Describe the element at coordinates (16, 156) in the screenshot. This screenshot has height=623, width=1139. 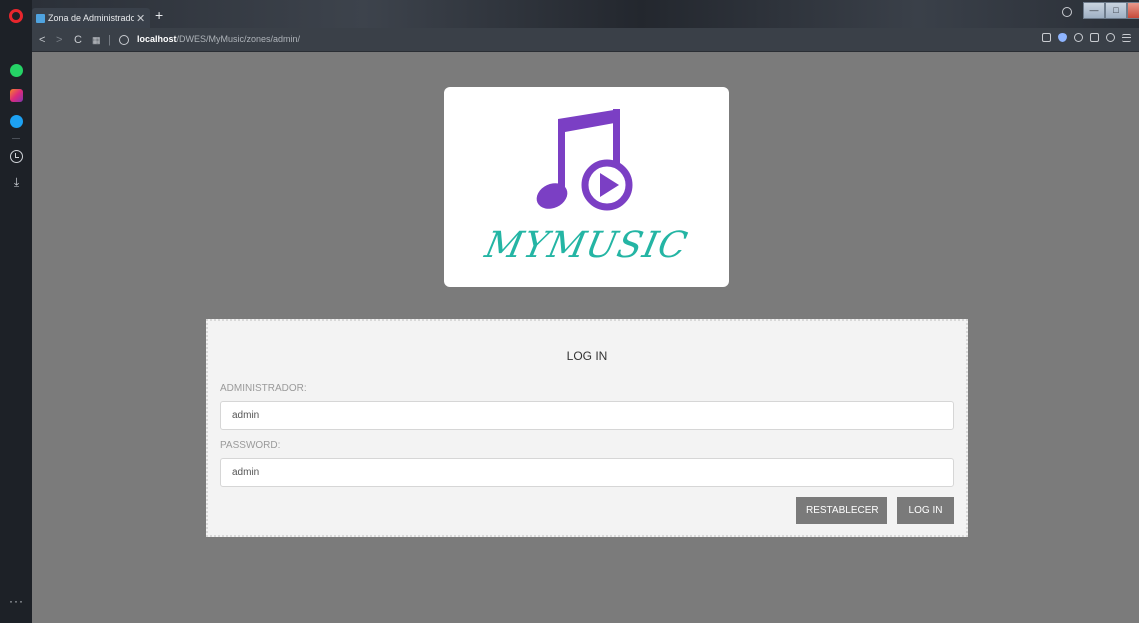
I see `history-icon` at that location.